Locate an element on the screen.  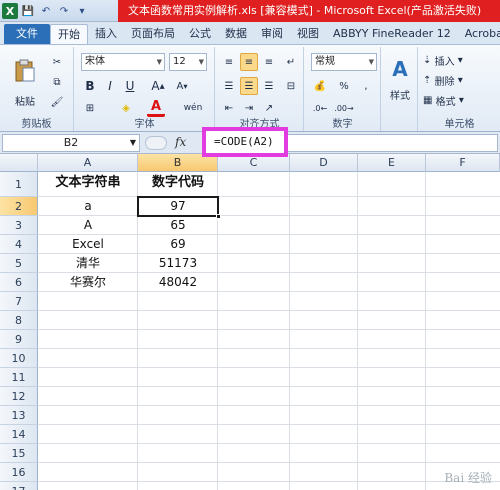
customize-qat-icon: ▾ is located at coordinates (82, 11).